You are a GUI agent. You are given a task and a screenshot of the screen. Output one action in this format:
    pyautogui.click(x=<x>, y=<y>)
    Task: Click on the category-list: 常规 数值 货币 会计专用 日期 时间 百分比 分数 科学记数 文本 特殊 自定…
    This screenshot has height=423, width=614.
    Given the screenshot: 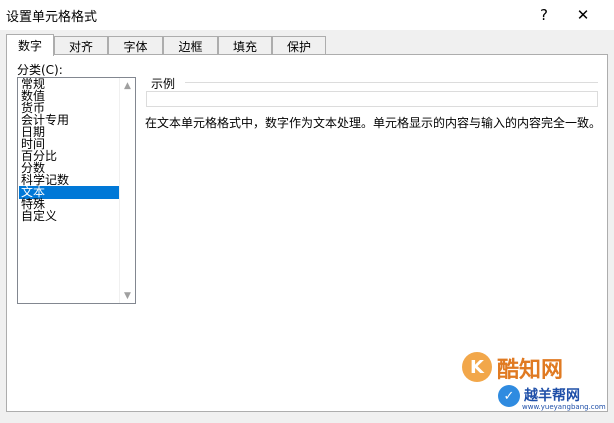 What is the action you would take?
    pyautogui.click(x=76, y=190)
    